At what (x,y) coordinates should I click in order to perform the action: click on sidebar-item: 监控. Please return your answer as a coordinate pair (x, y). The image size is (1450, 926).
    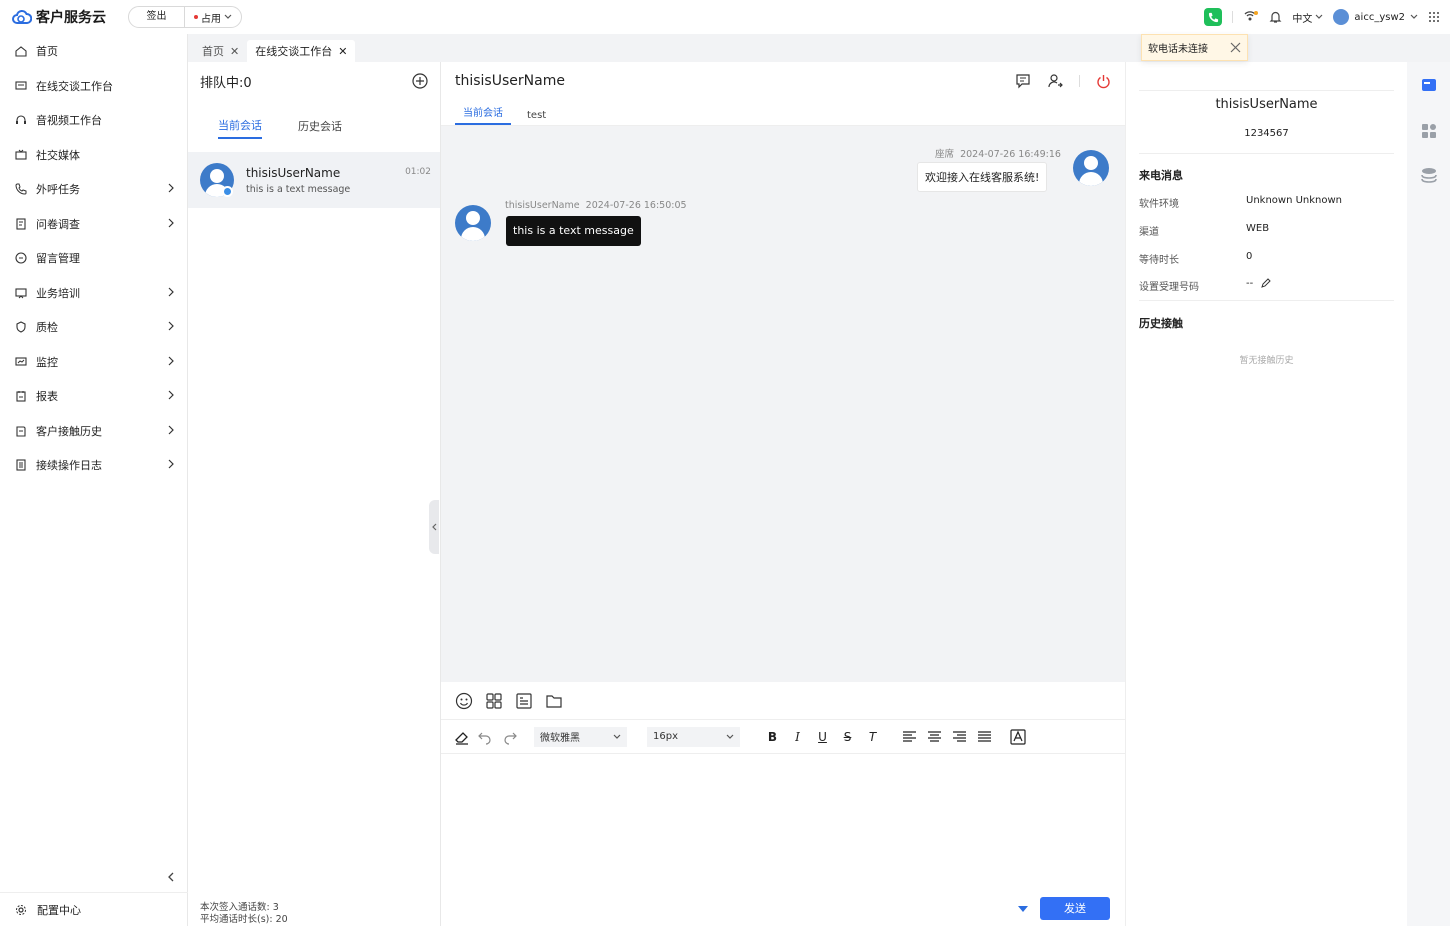
    Looking at the image, I should click on (93, 362).